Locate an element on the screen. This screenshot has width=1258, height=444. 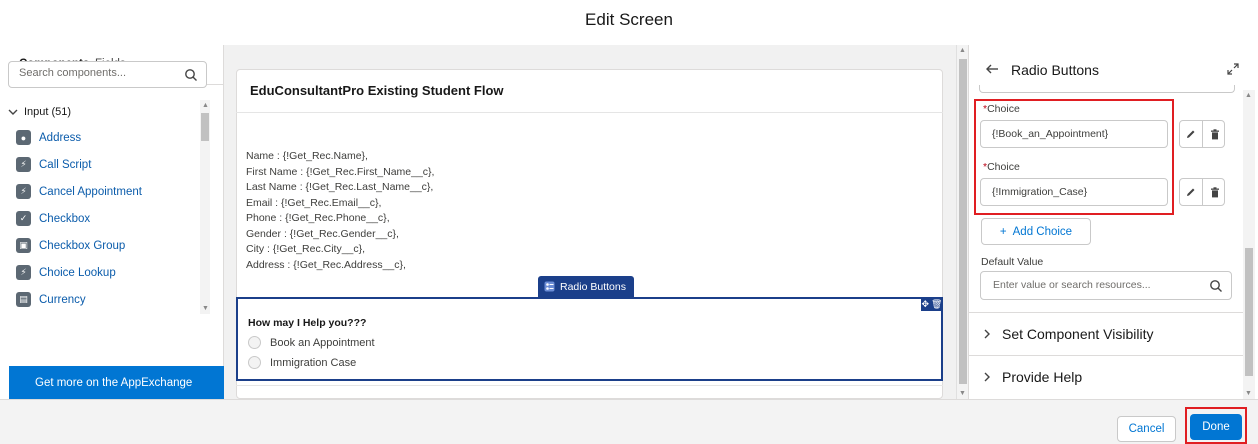
merge-field-line: Phone : {!Get_Rec.Phone__c}, is located at coordinates (318, 218).